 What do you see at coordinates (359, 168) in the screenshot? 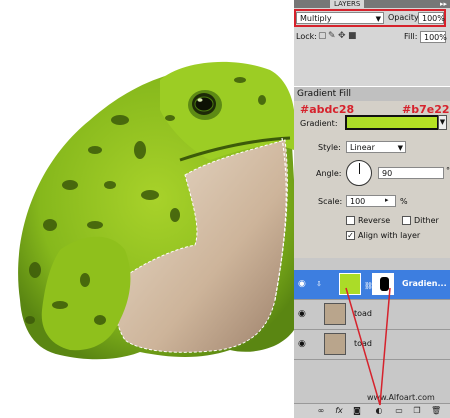
I see `angle-needle` at bounding box center [359, 168].